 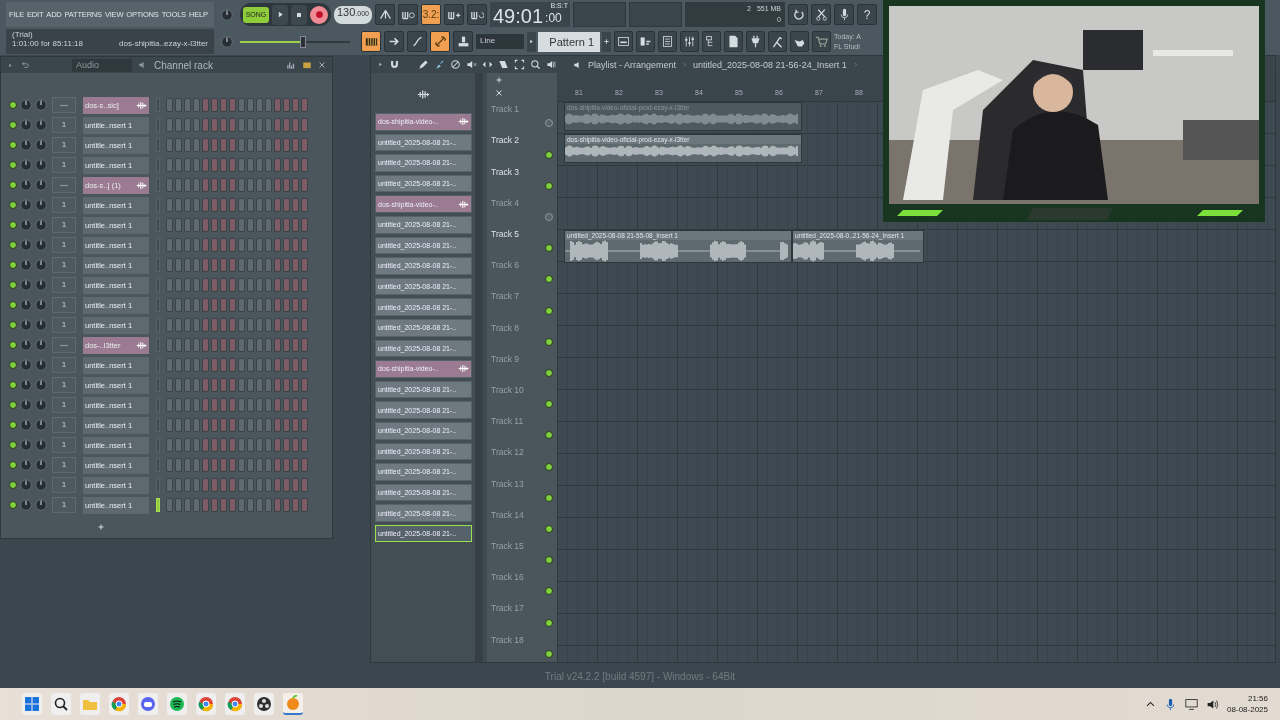 I want to click on filter-dropdown: Audio, so click(x=102, y=65).